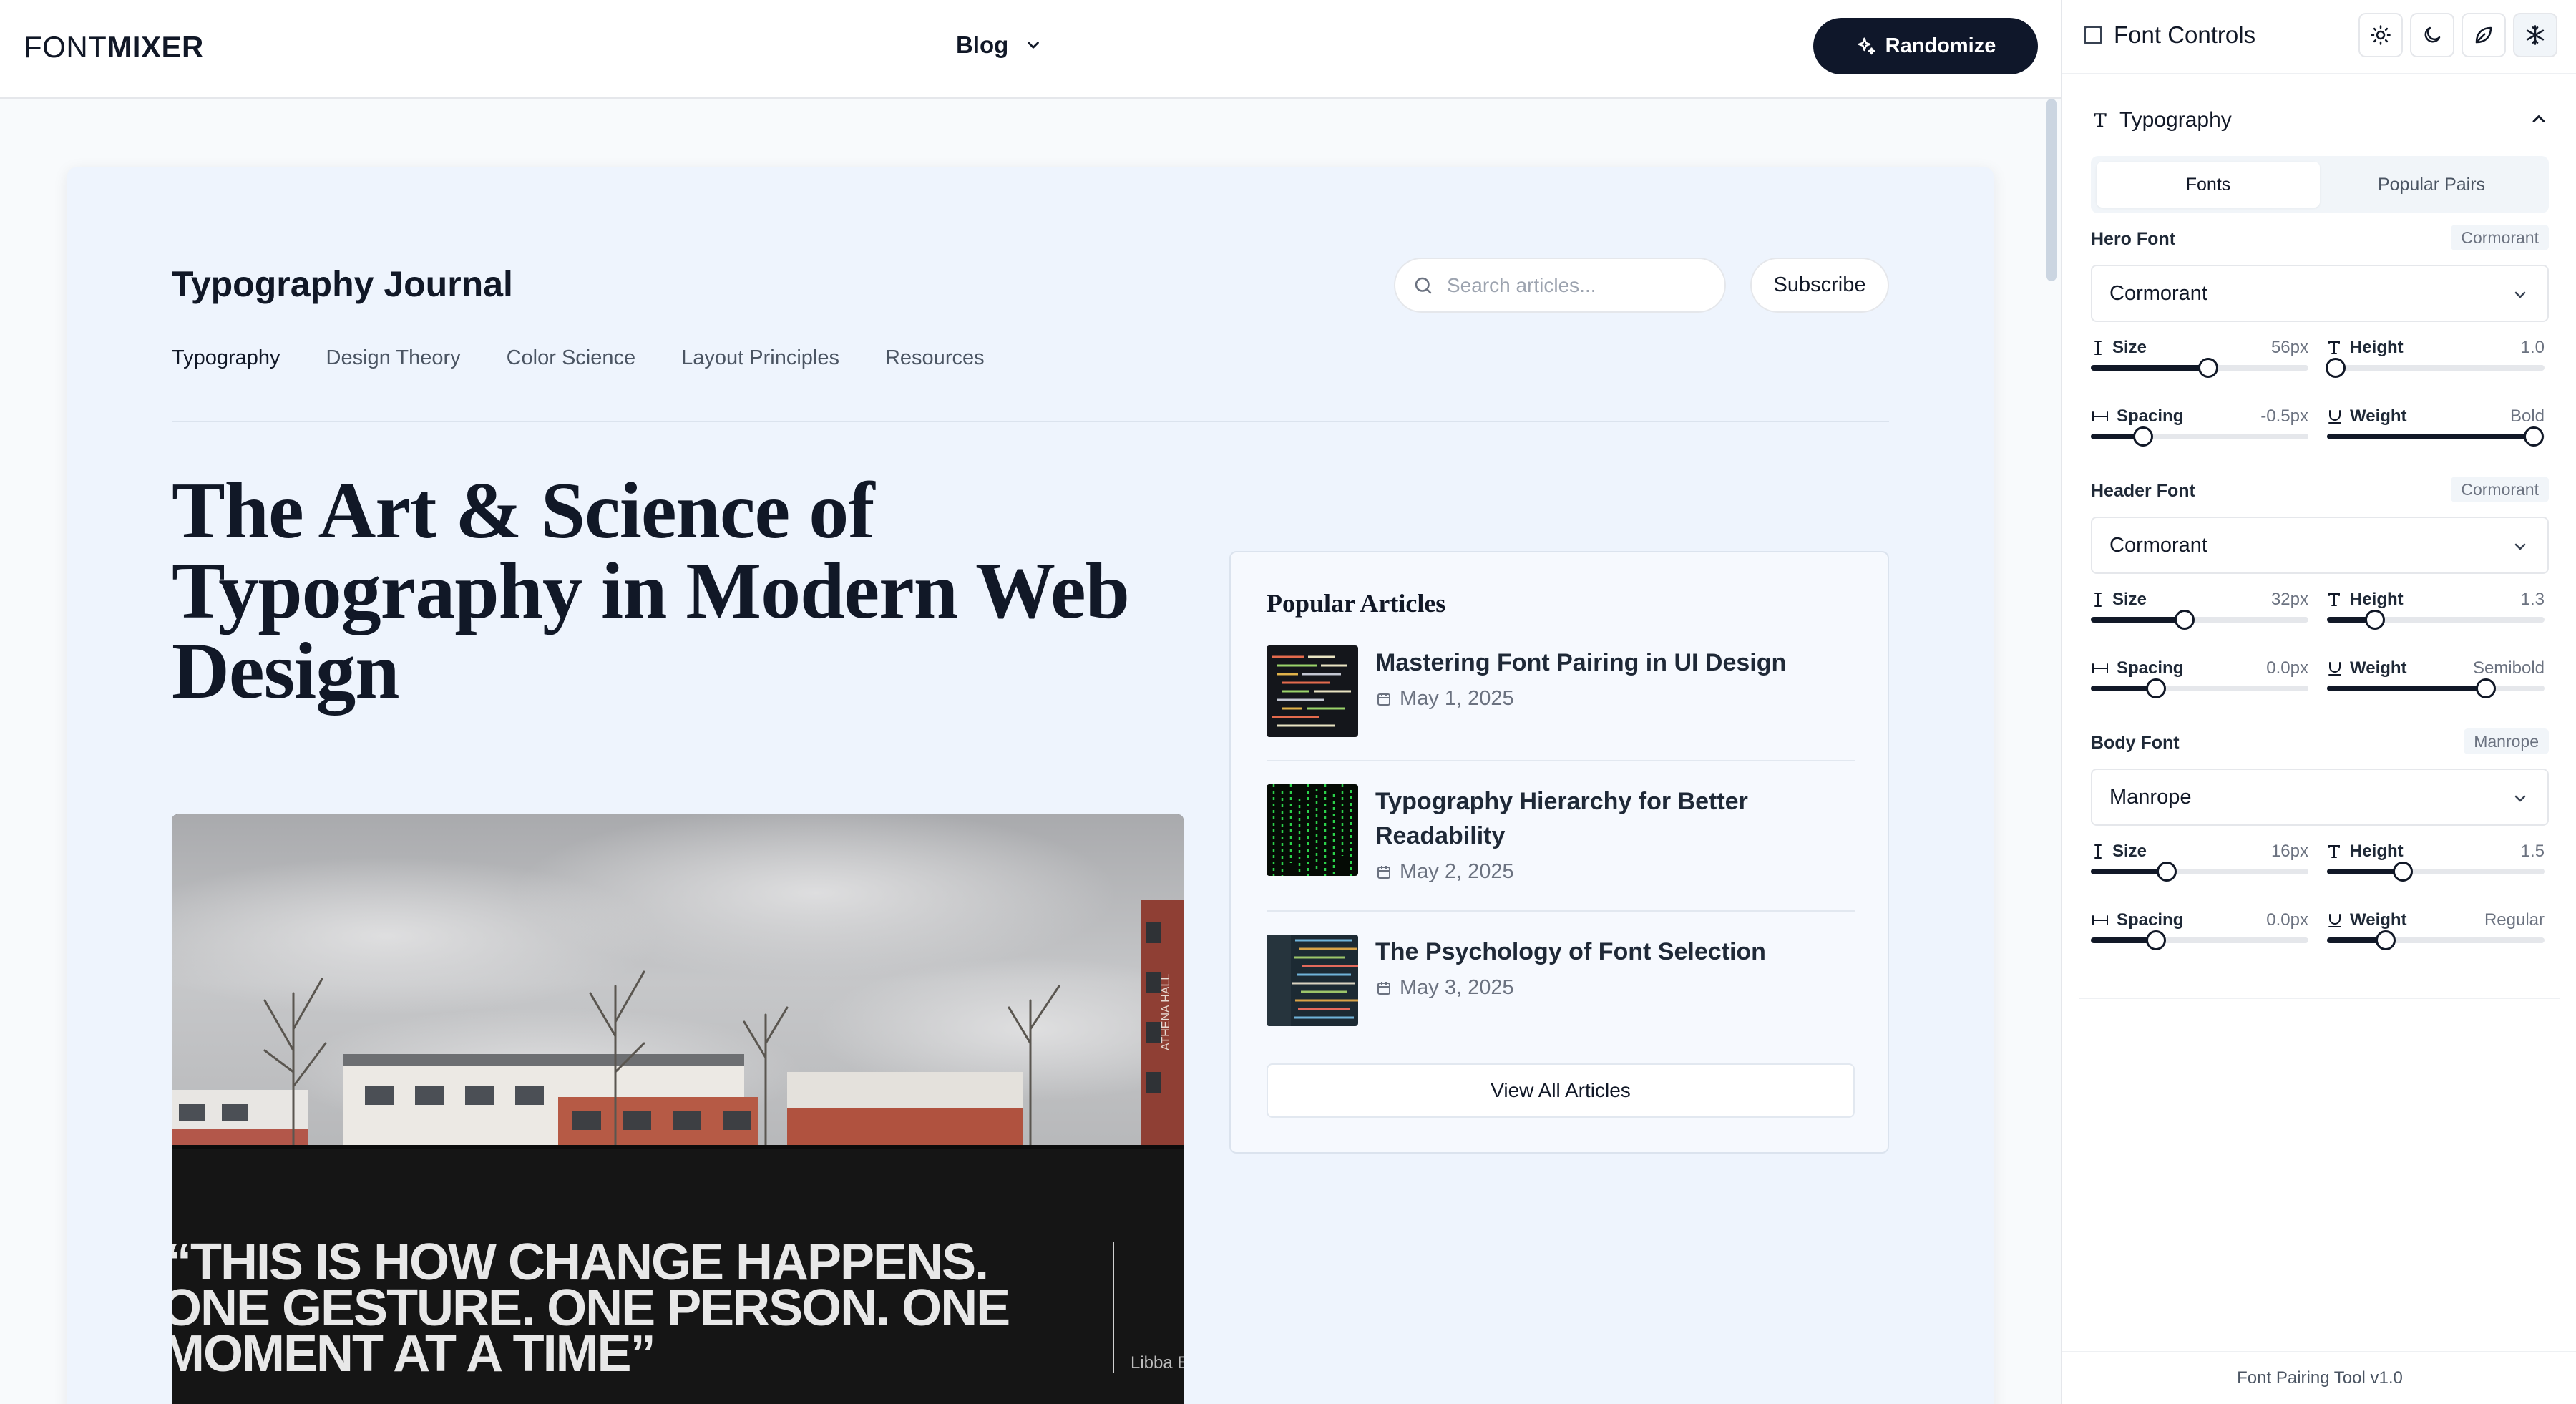  I want to click on search-box, so click(1560, 285).